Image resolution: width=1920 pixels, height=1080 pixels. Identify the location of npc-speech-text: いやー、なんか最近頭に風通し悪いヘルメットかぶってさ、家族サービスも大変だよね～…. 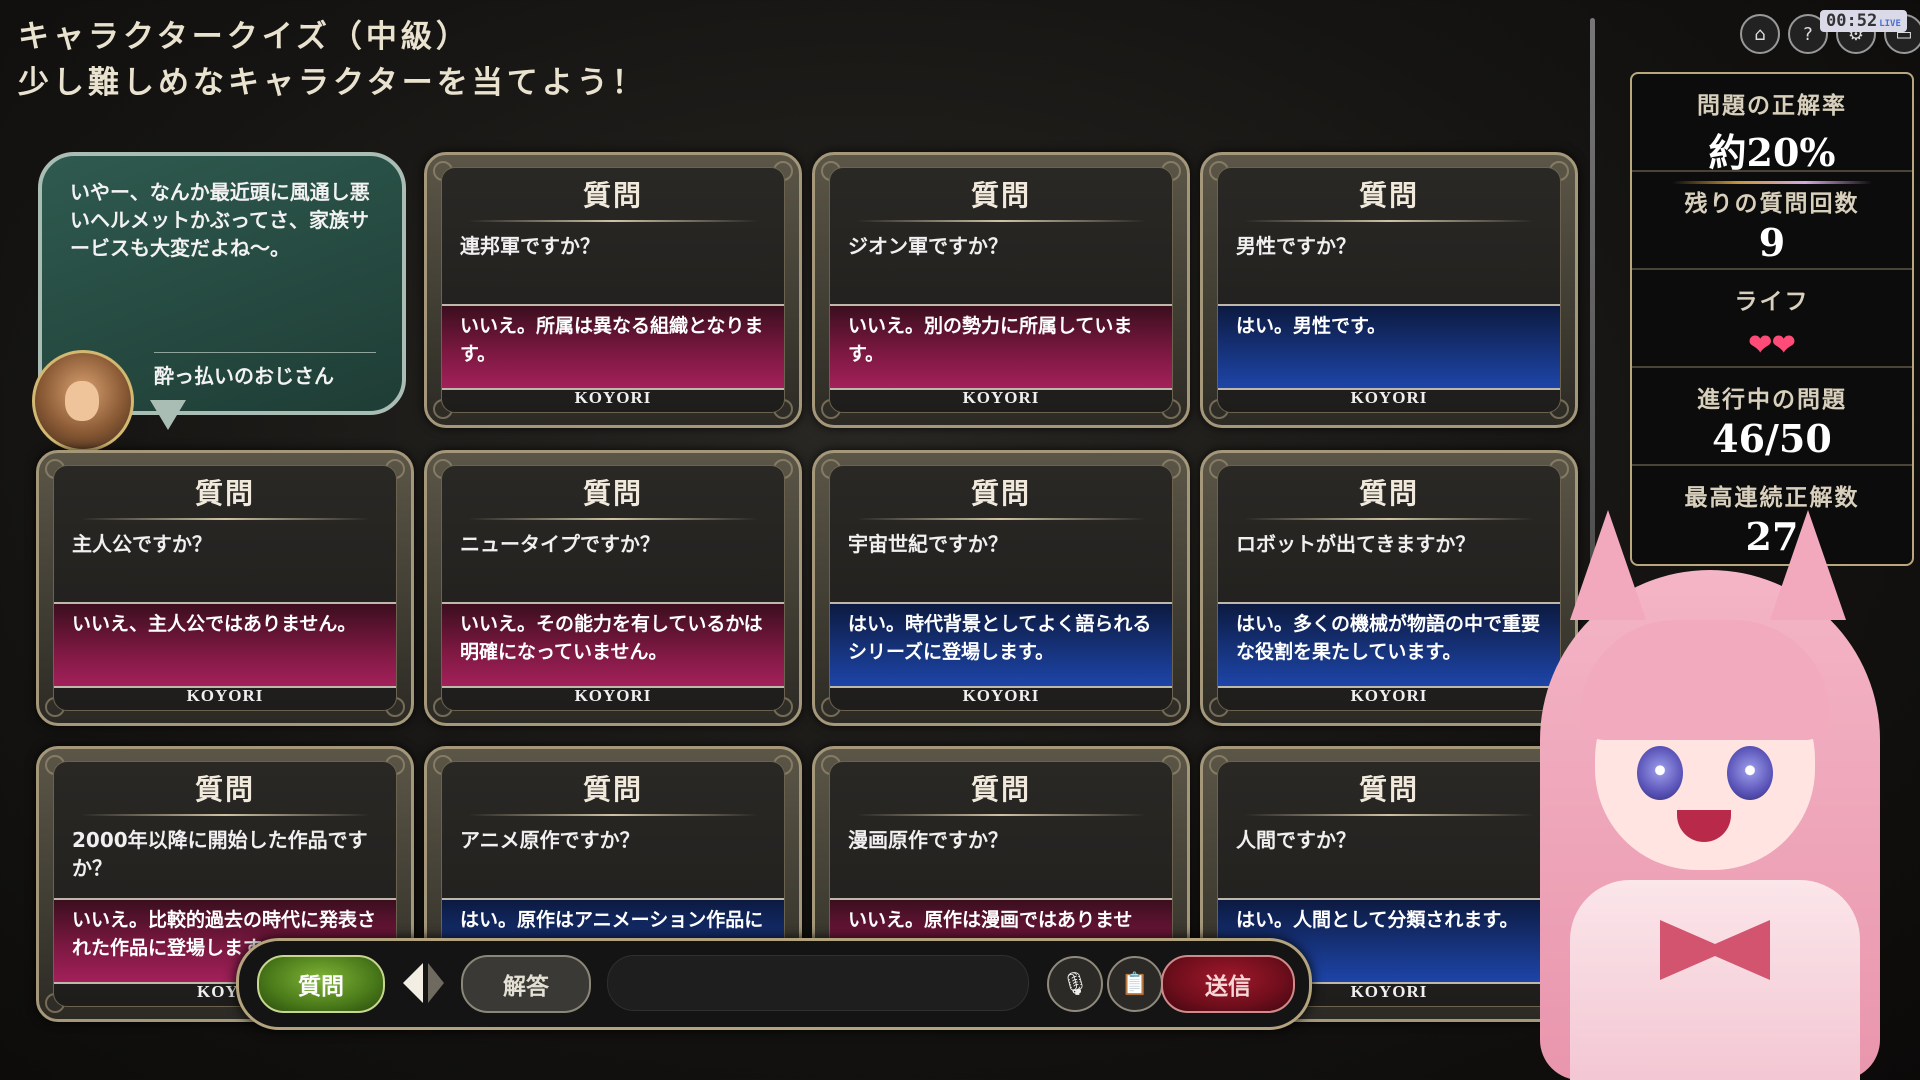
(220, 220).